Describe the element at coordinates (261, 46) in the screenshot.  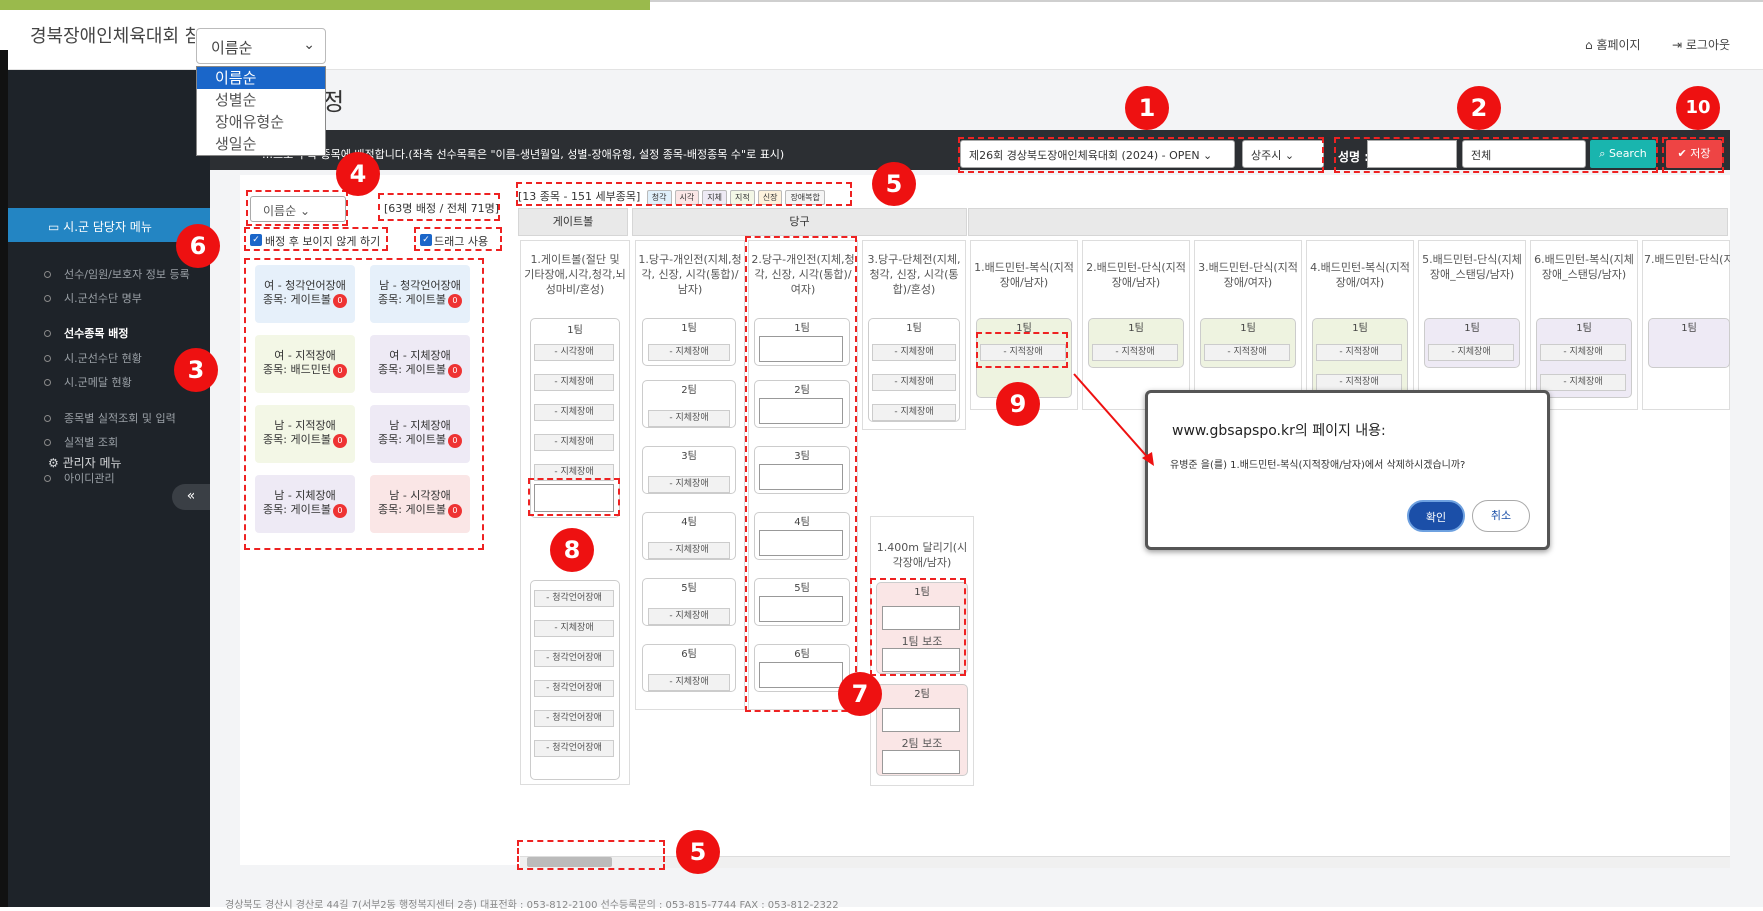
I see `header-sort-select: 이름순 ⌄` at that location.